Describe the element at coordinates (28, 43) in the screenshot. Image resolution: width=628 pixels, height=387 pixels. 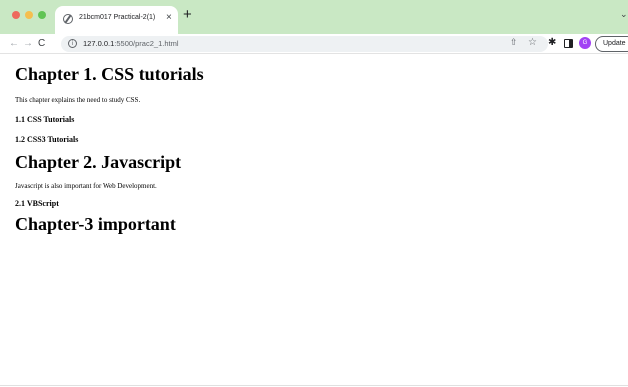
I see `forward-button: →` at that location.